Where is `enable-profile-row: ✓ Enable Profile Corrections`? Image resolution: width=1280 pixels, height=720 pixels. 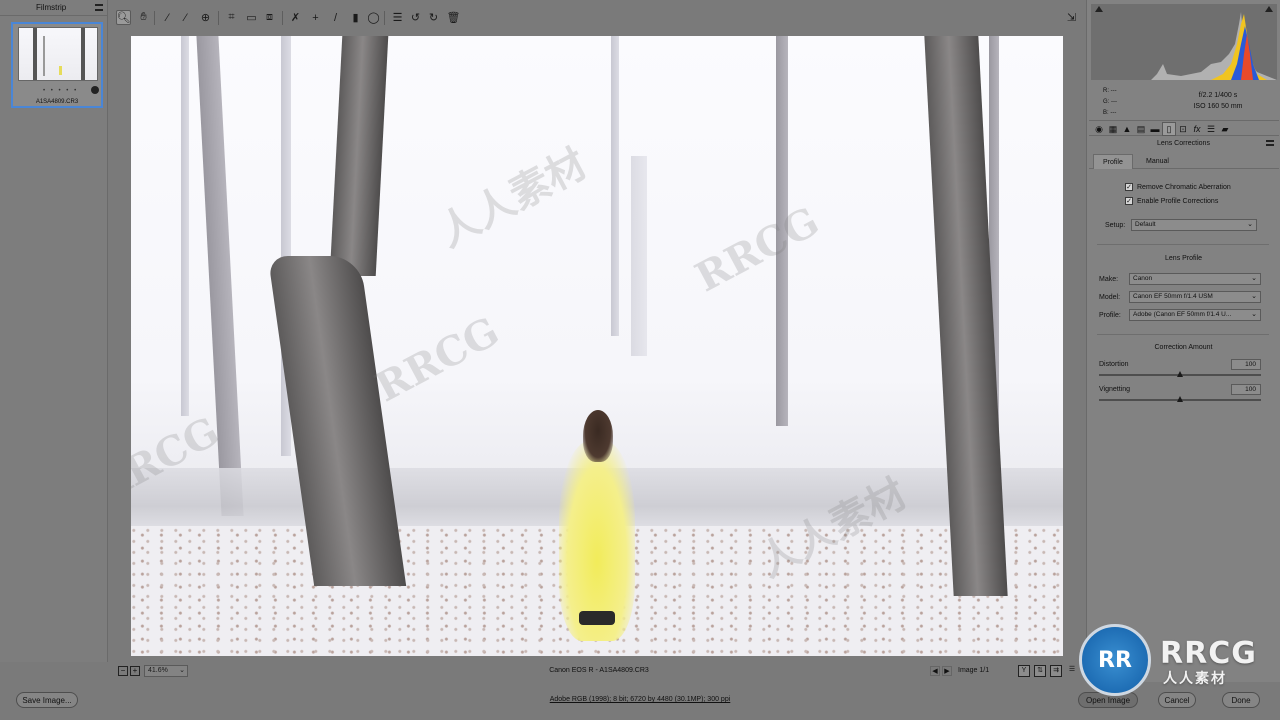 enable-profile-row: ✓ Enable Profile Corrections is located at coordinates (1171, 201).